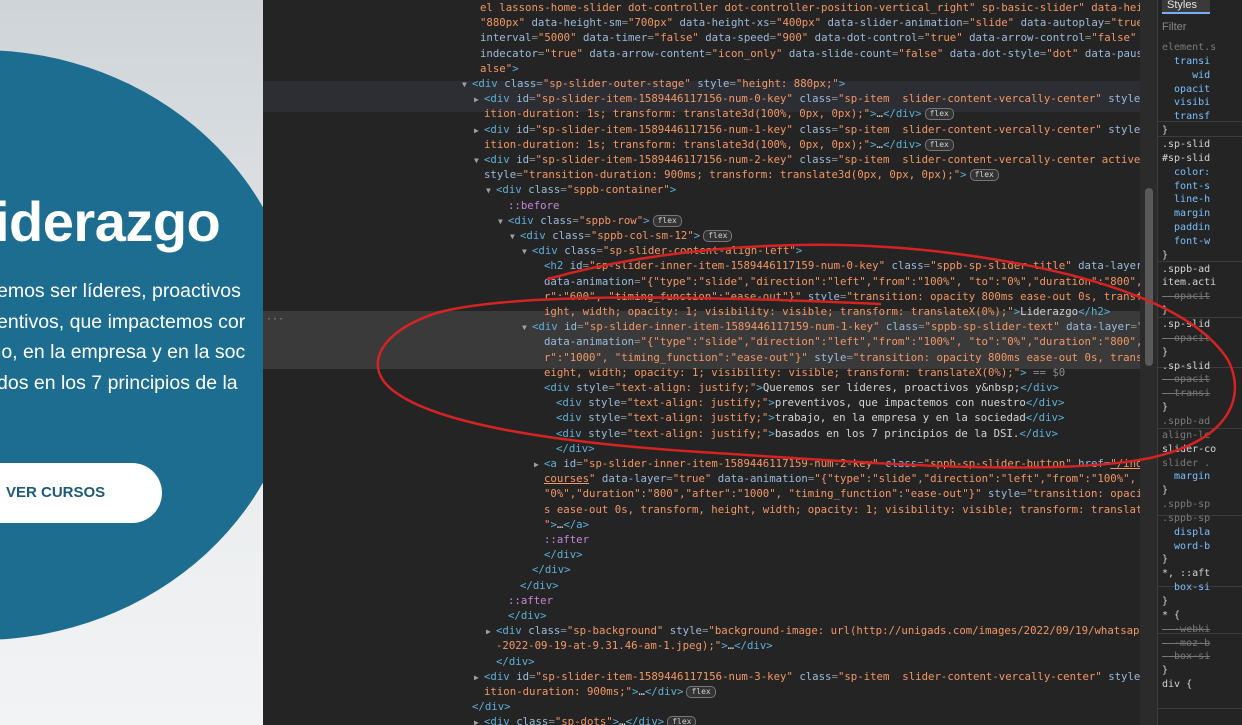  What do you see at coordinates (1186, 158) in the screenshot?
I see `style-rule-line: #sp-slid` at bounding box center [1186, 158].